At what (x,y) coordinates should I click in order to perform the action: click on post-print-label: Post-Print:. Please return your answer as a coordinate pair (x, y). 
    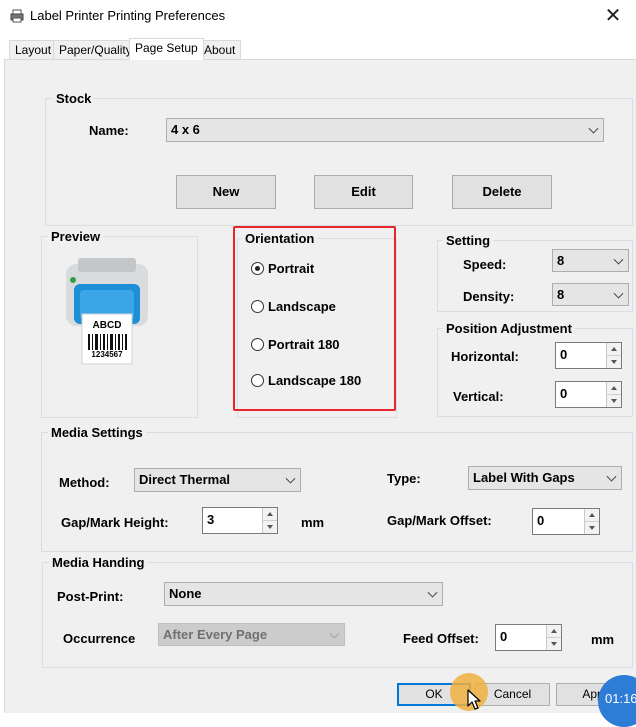
    Looking at the image, I should click on (90, 596).